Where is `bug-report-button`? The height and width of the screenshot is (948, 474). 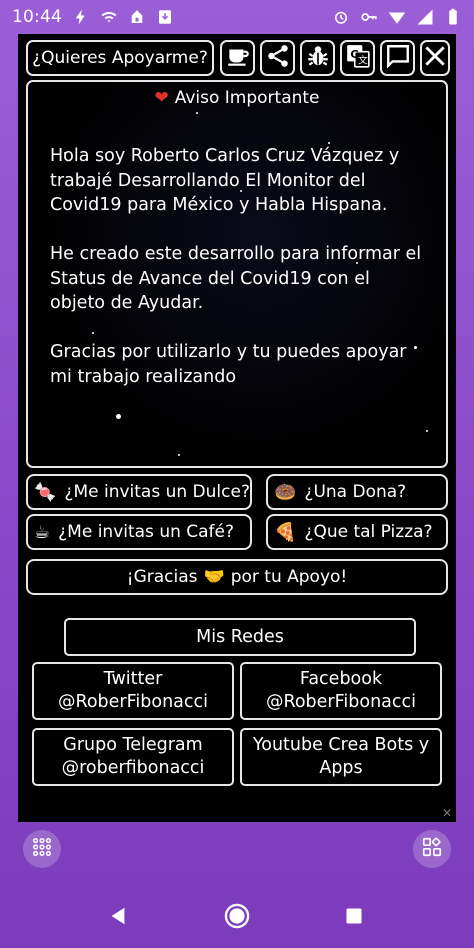
bug-report-button is located at coordinates (317, 58).